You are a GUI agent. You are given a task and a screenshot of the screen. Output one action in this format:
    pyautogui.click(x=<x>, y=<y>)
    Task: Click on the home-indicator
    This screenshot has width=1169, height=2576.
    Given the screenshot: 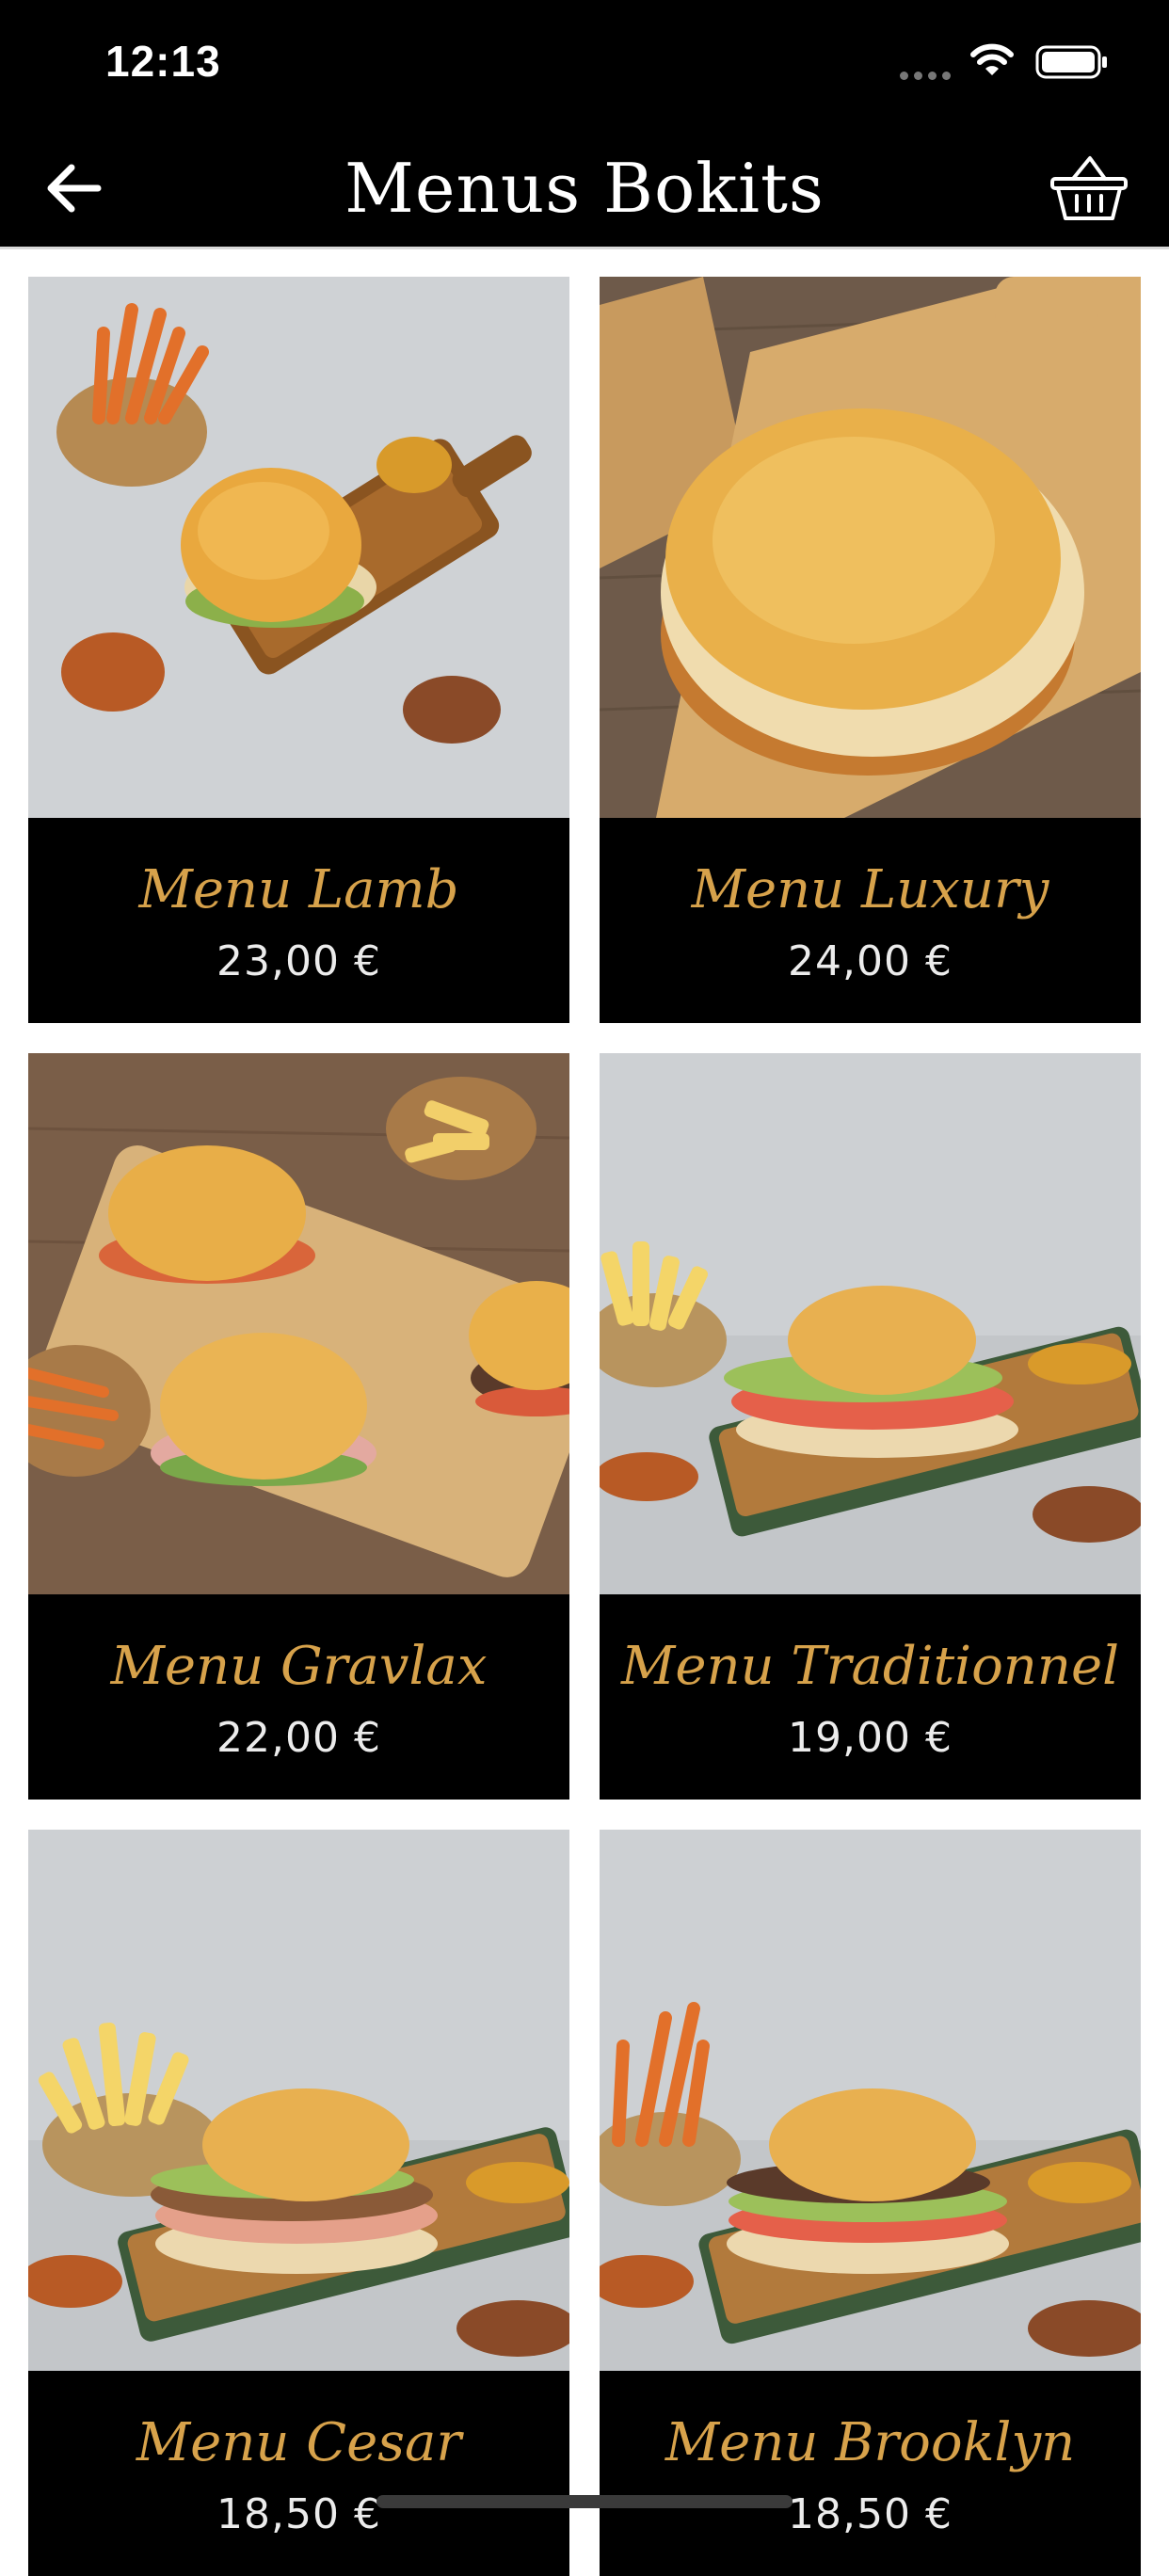 What is the action you would take?
    pyautogui.click(x=584, y=2501)
    